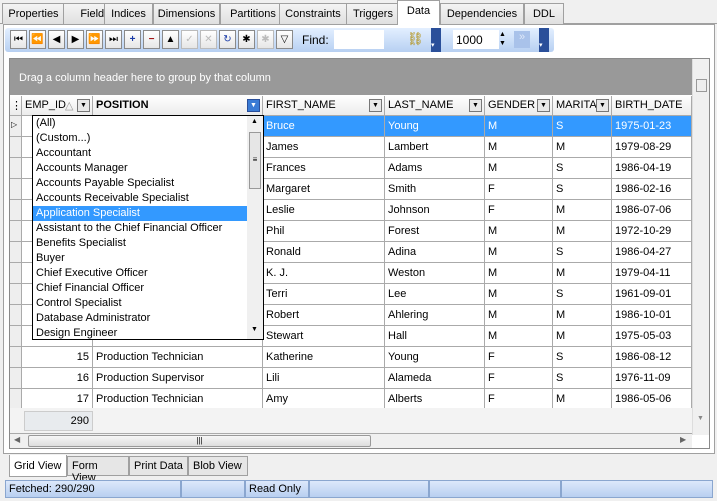 This screenshot has height=501, width=717. What do you see at coordinates (435, 273) in the screenshot?
I see `cell-last_name: Weston` at bounding box center [435, 273].